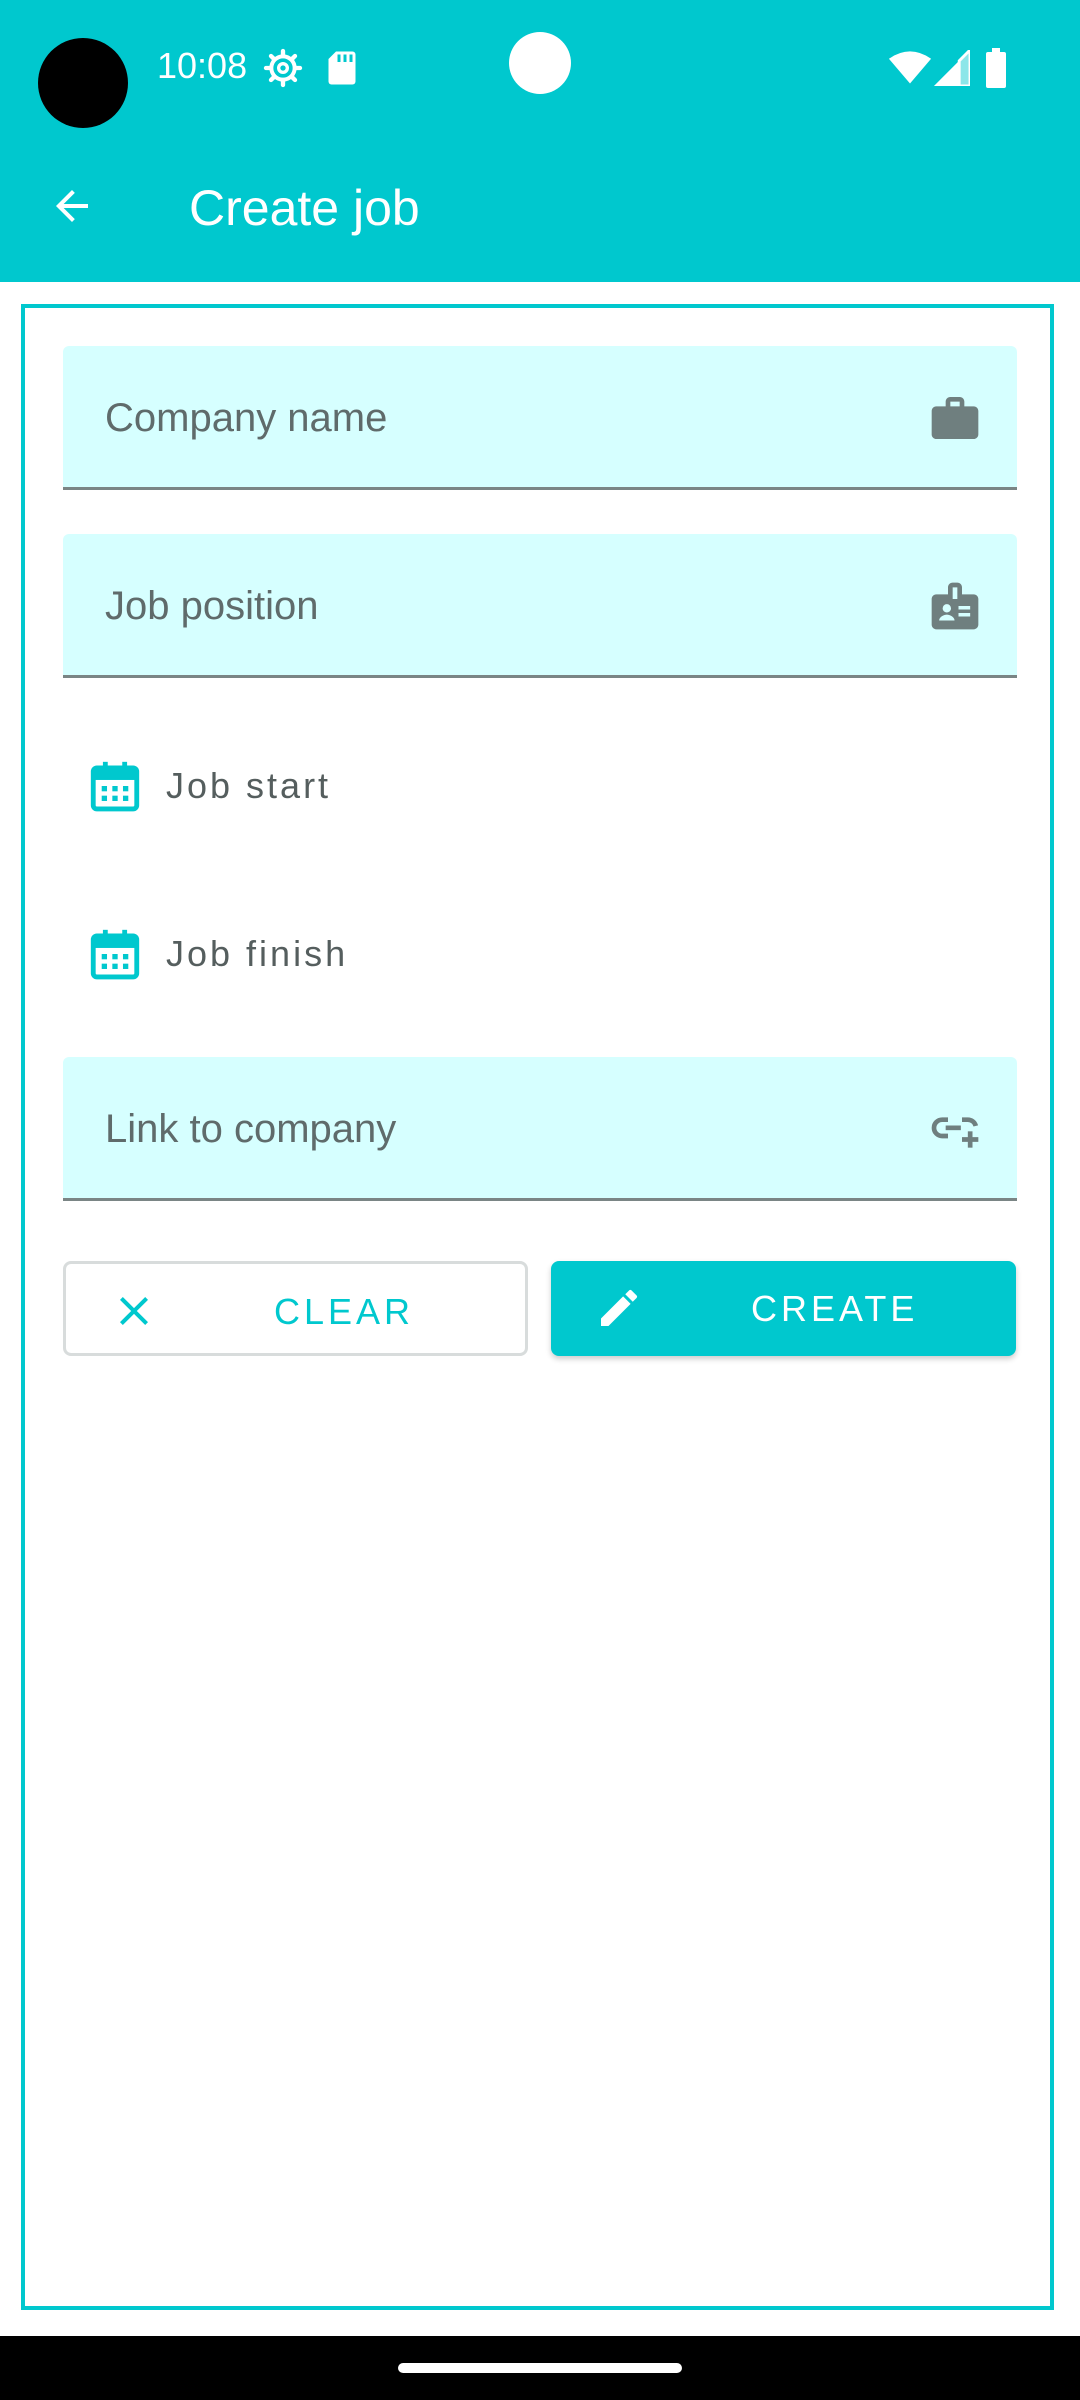  I want to click on create-button-label: CREATE, so click(835, 1308).